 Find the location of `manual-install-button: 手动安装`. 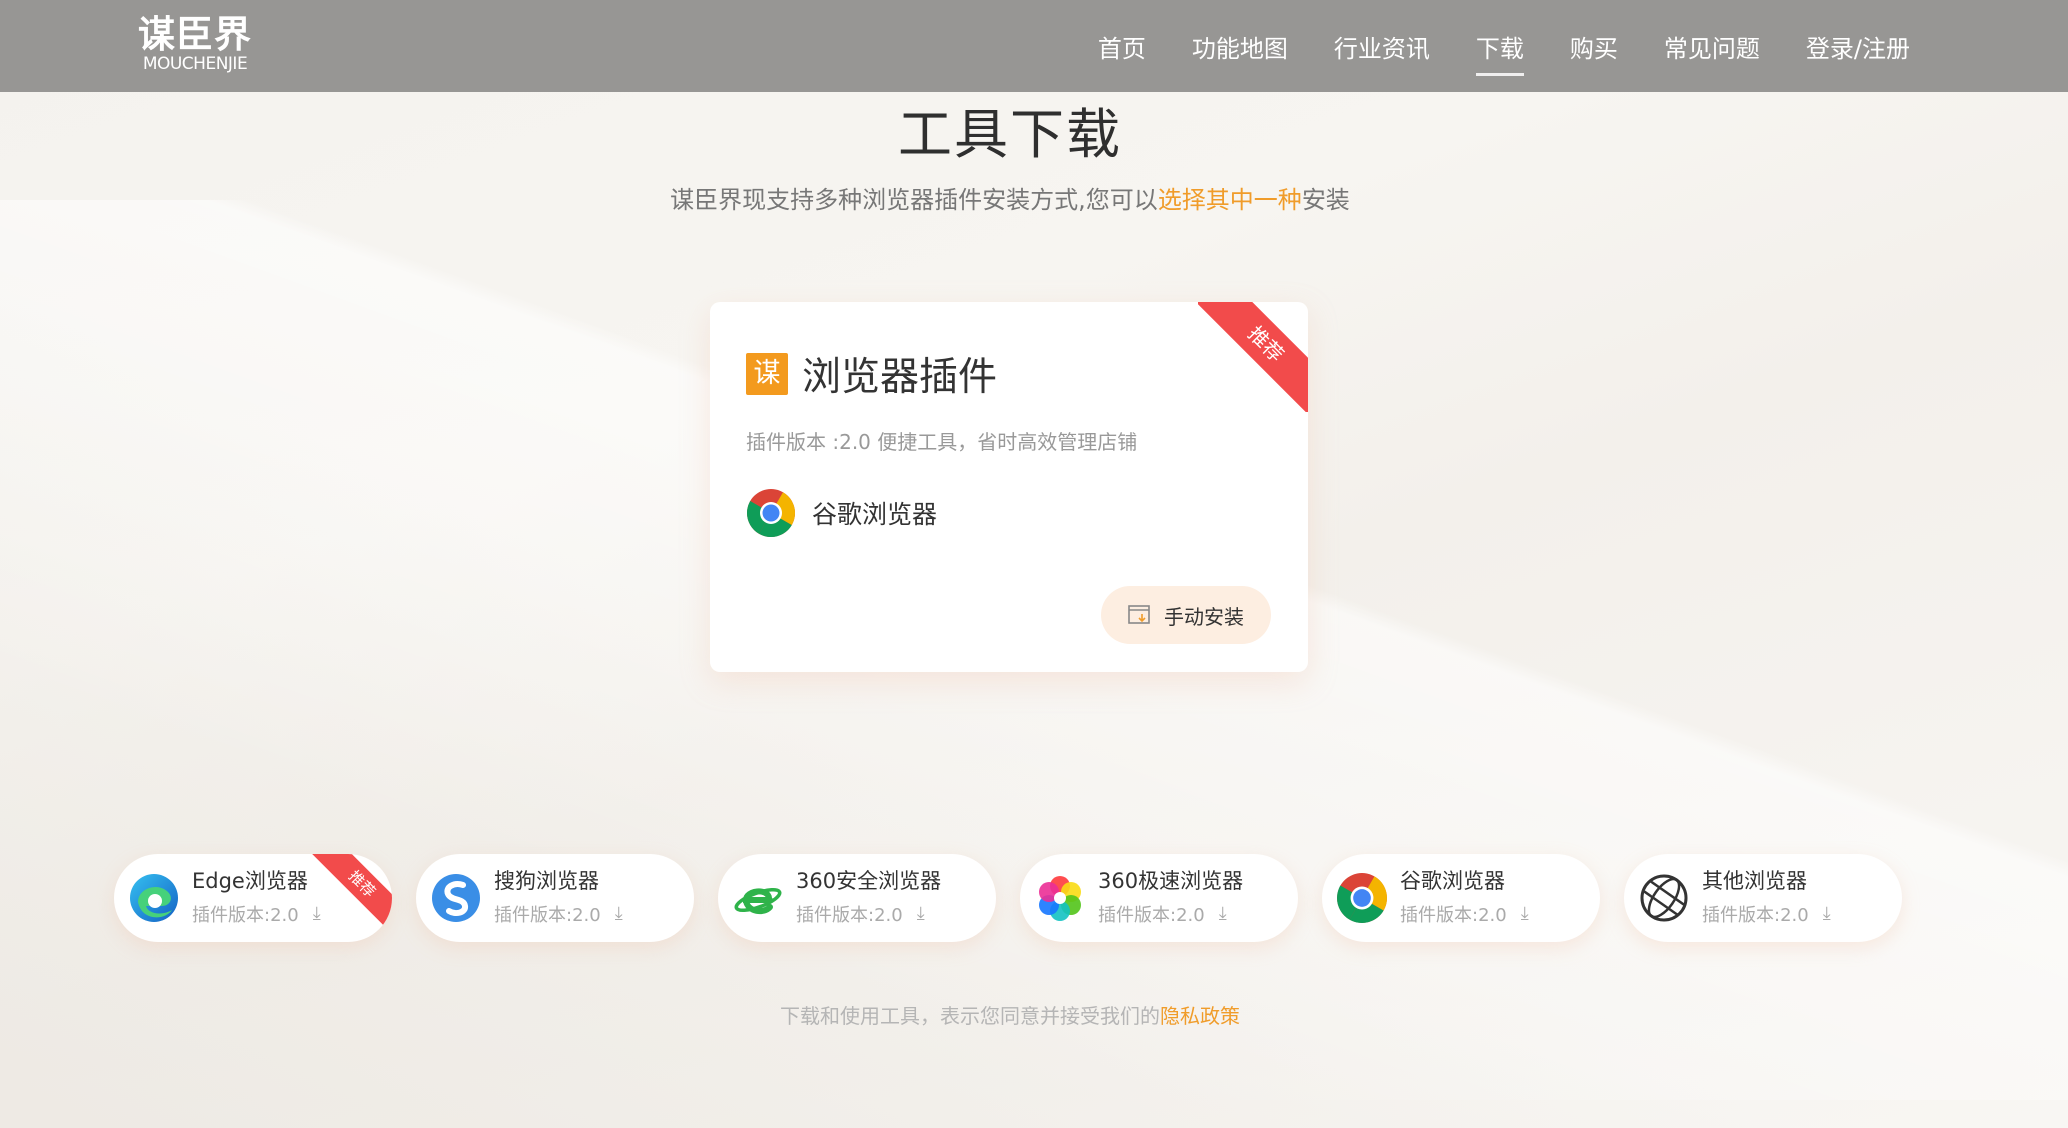

manual-install-button: 手动安装 is located at coordinates (1186, 615).